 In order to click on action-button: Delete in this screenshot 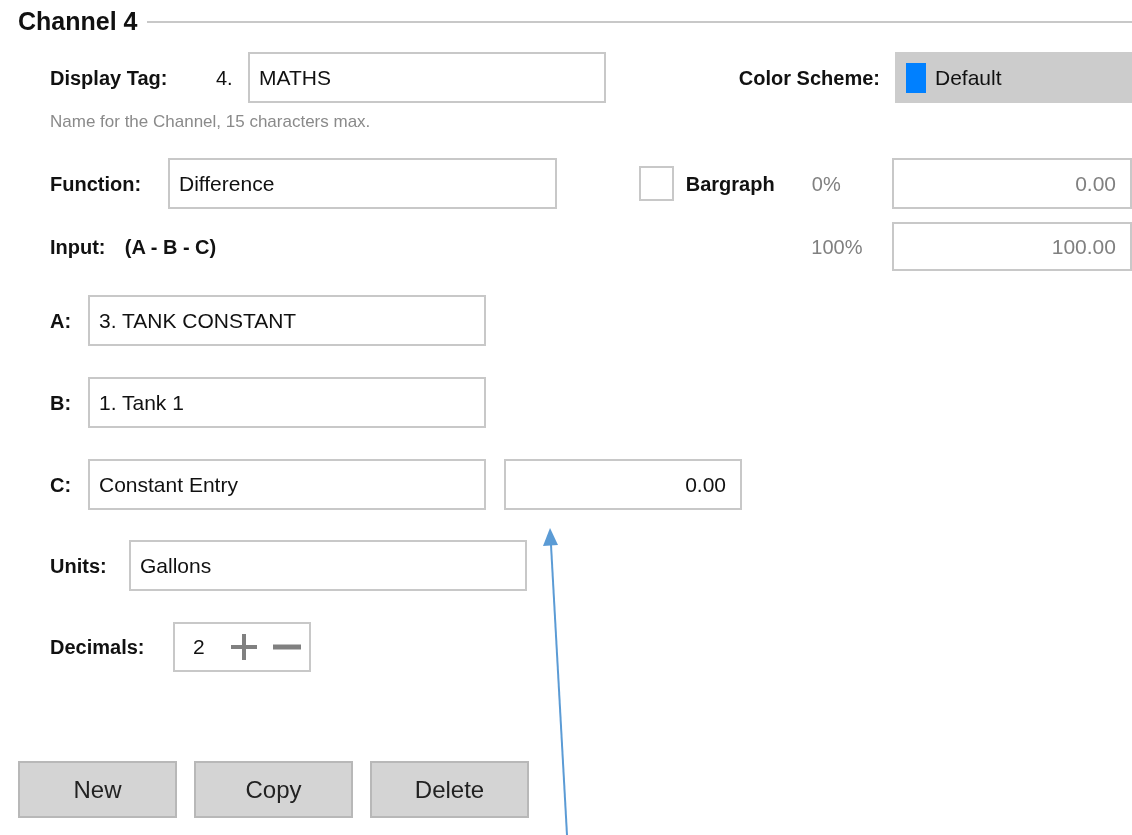, I will do `click(449, 789)`.